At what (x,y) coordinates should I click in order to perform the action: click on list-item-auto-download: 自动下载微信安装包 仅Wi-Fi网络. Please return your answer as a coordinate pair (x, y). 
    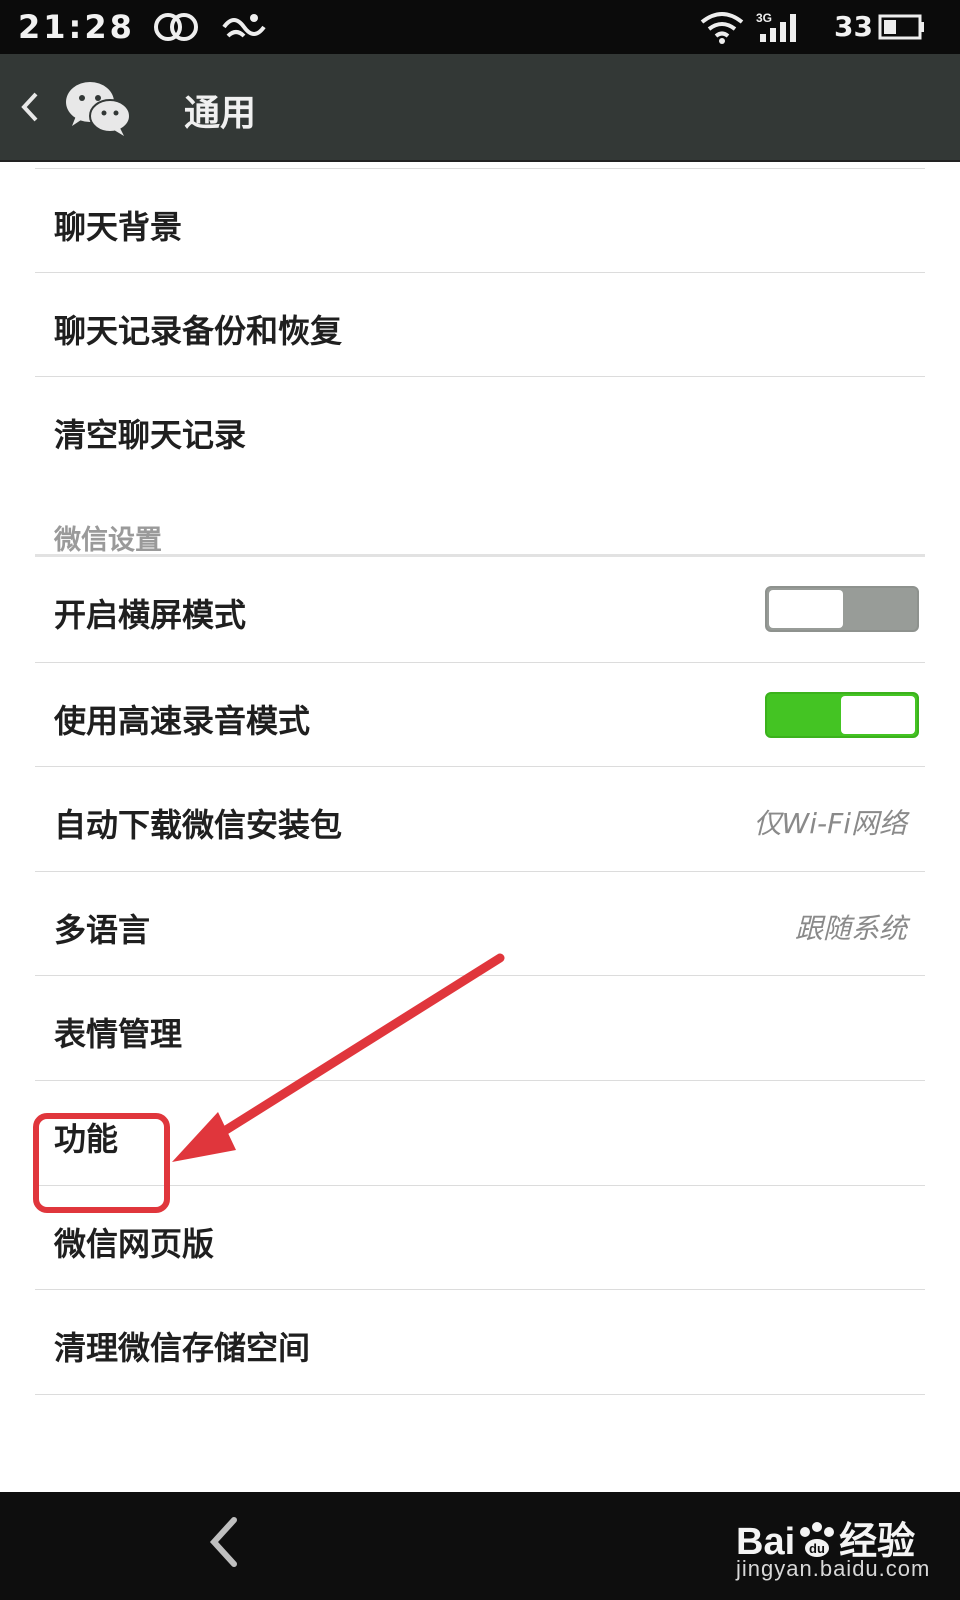
    Looking at the image, I should click on (480, 820).